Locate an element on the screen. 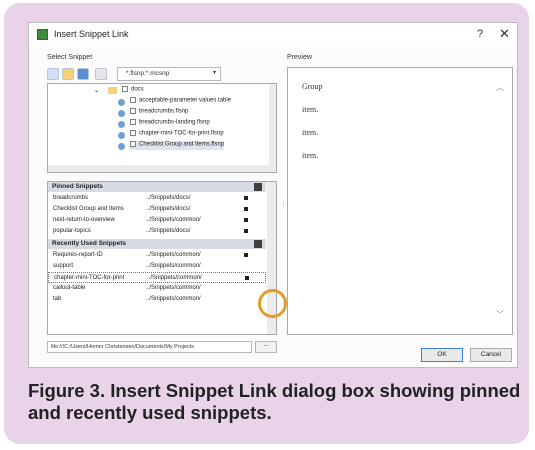 This screenshot has width=535, height=450. chevron-down-icon: ﹀ is located at coordinates (500, 314).